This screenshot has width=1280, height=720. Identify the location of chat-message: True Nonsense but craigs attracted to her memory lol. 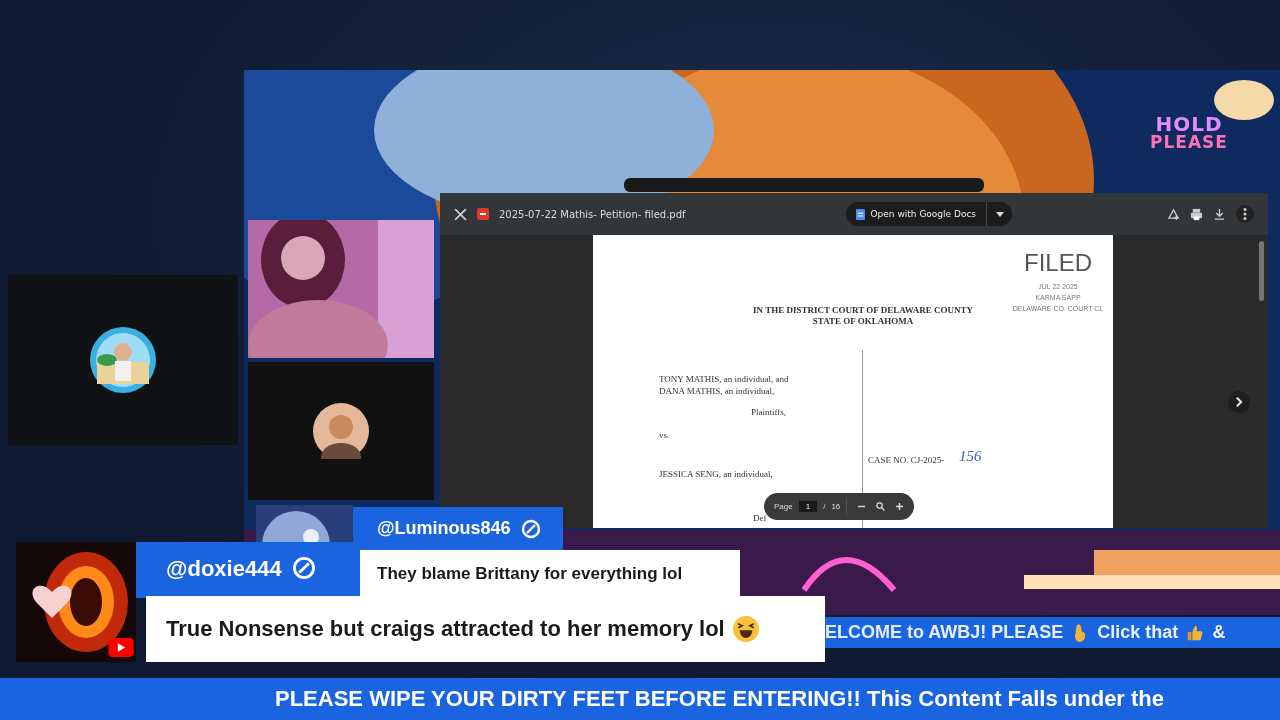
(445, 629).